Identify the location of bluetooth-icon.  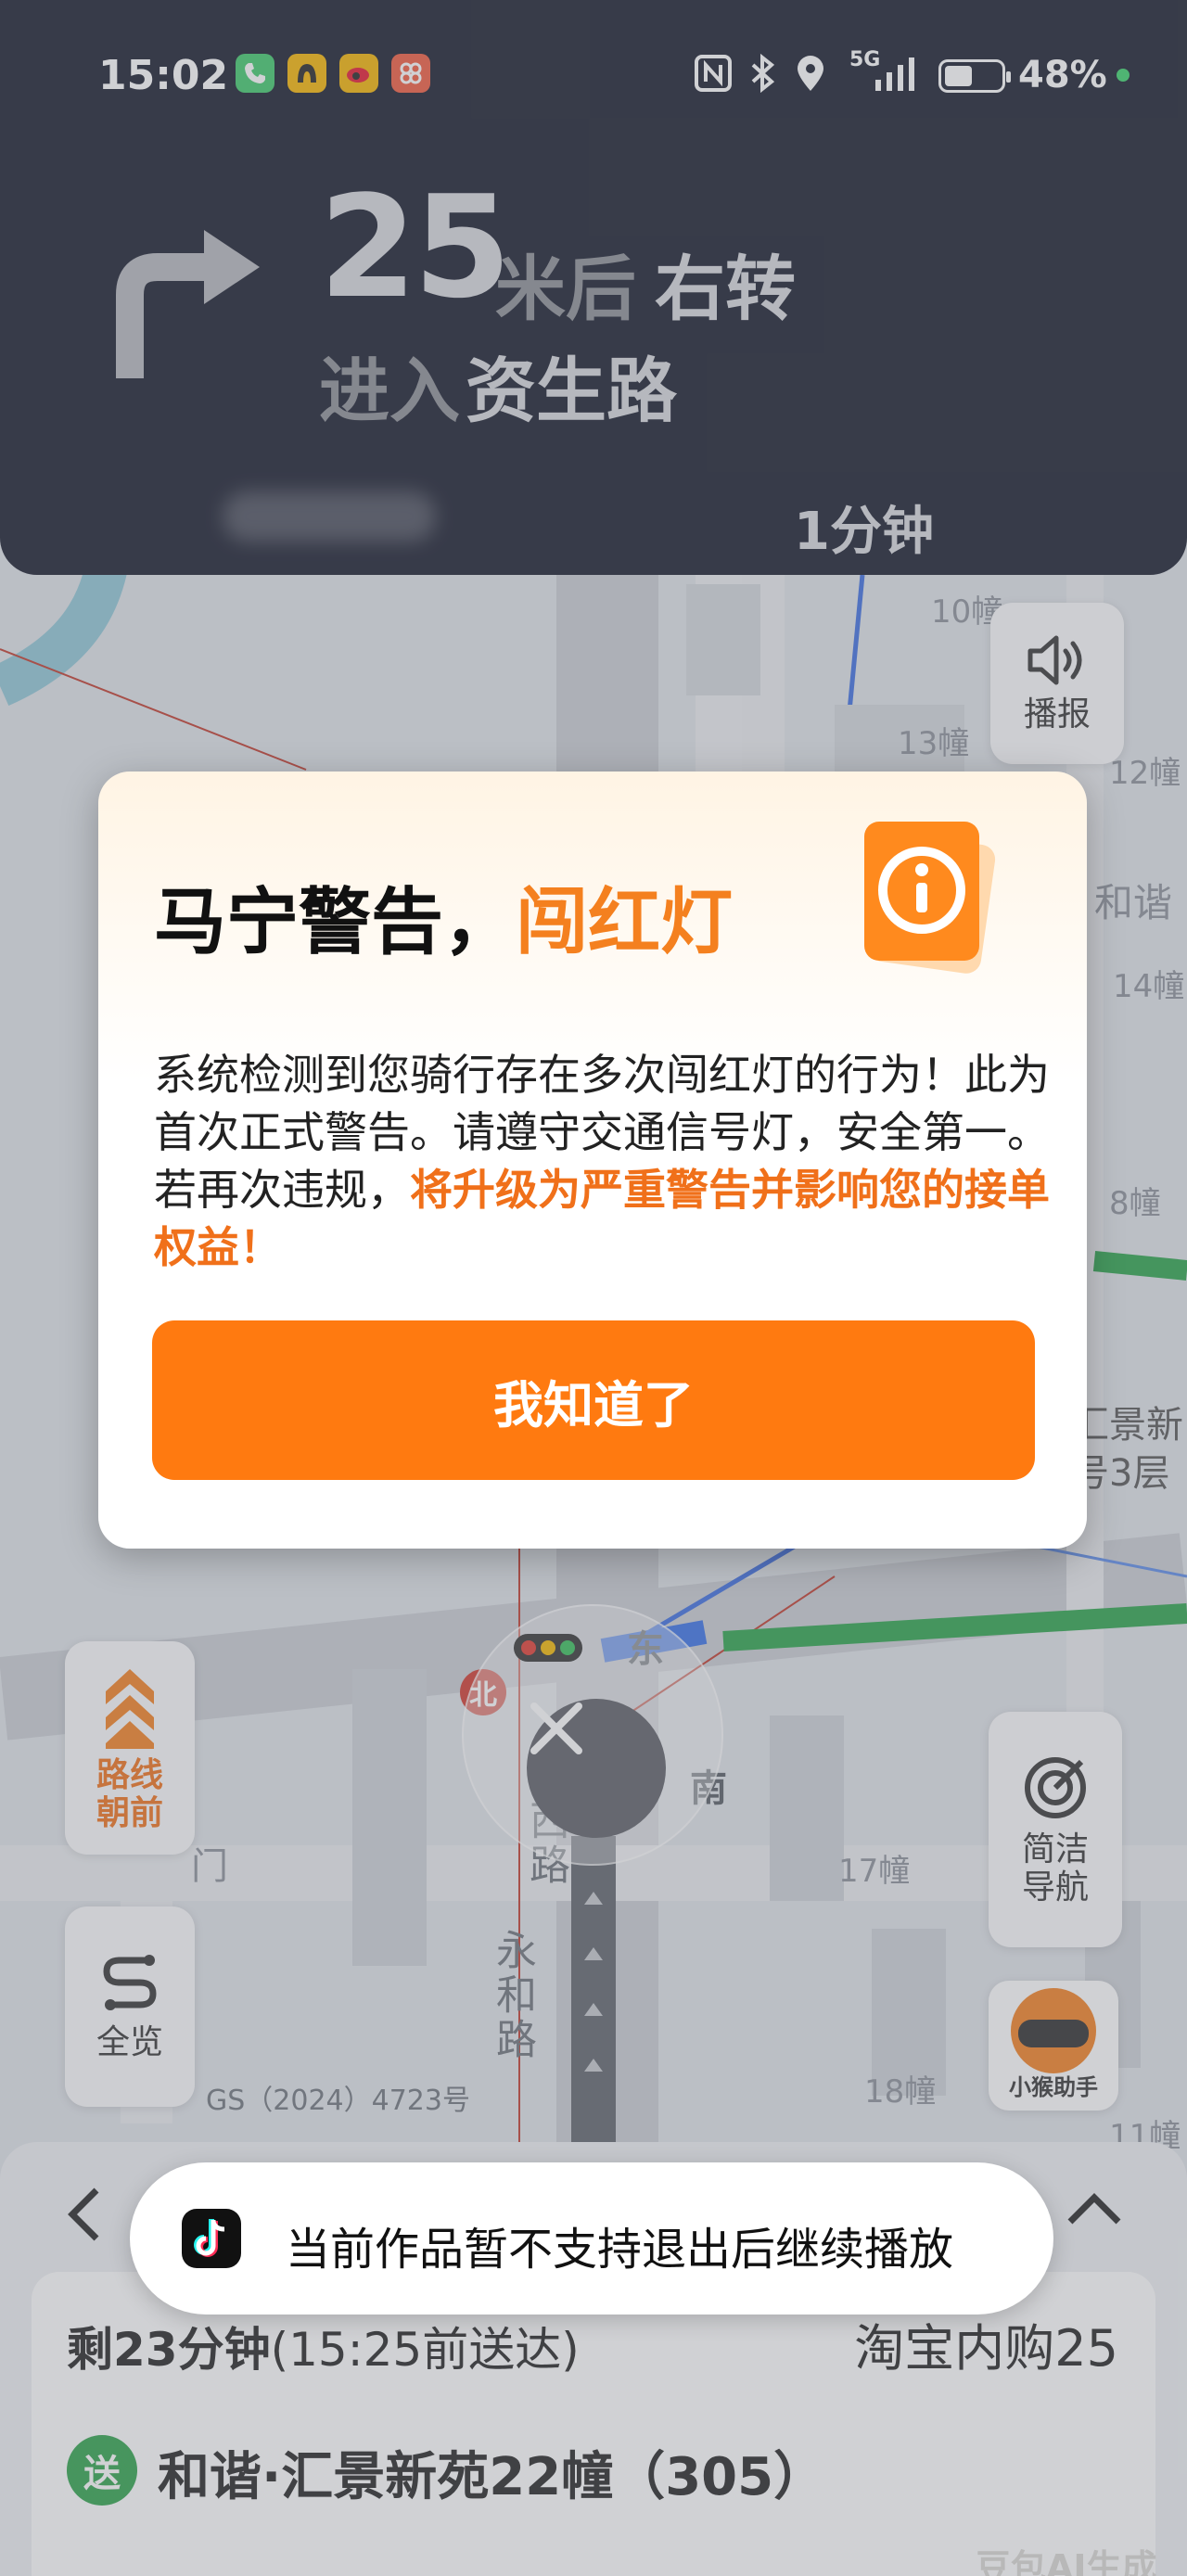
(763, 77).